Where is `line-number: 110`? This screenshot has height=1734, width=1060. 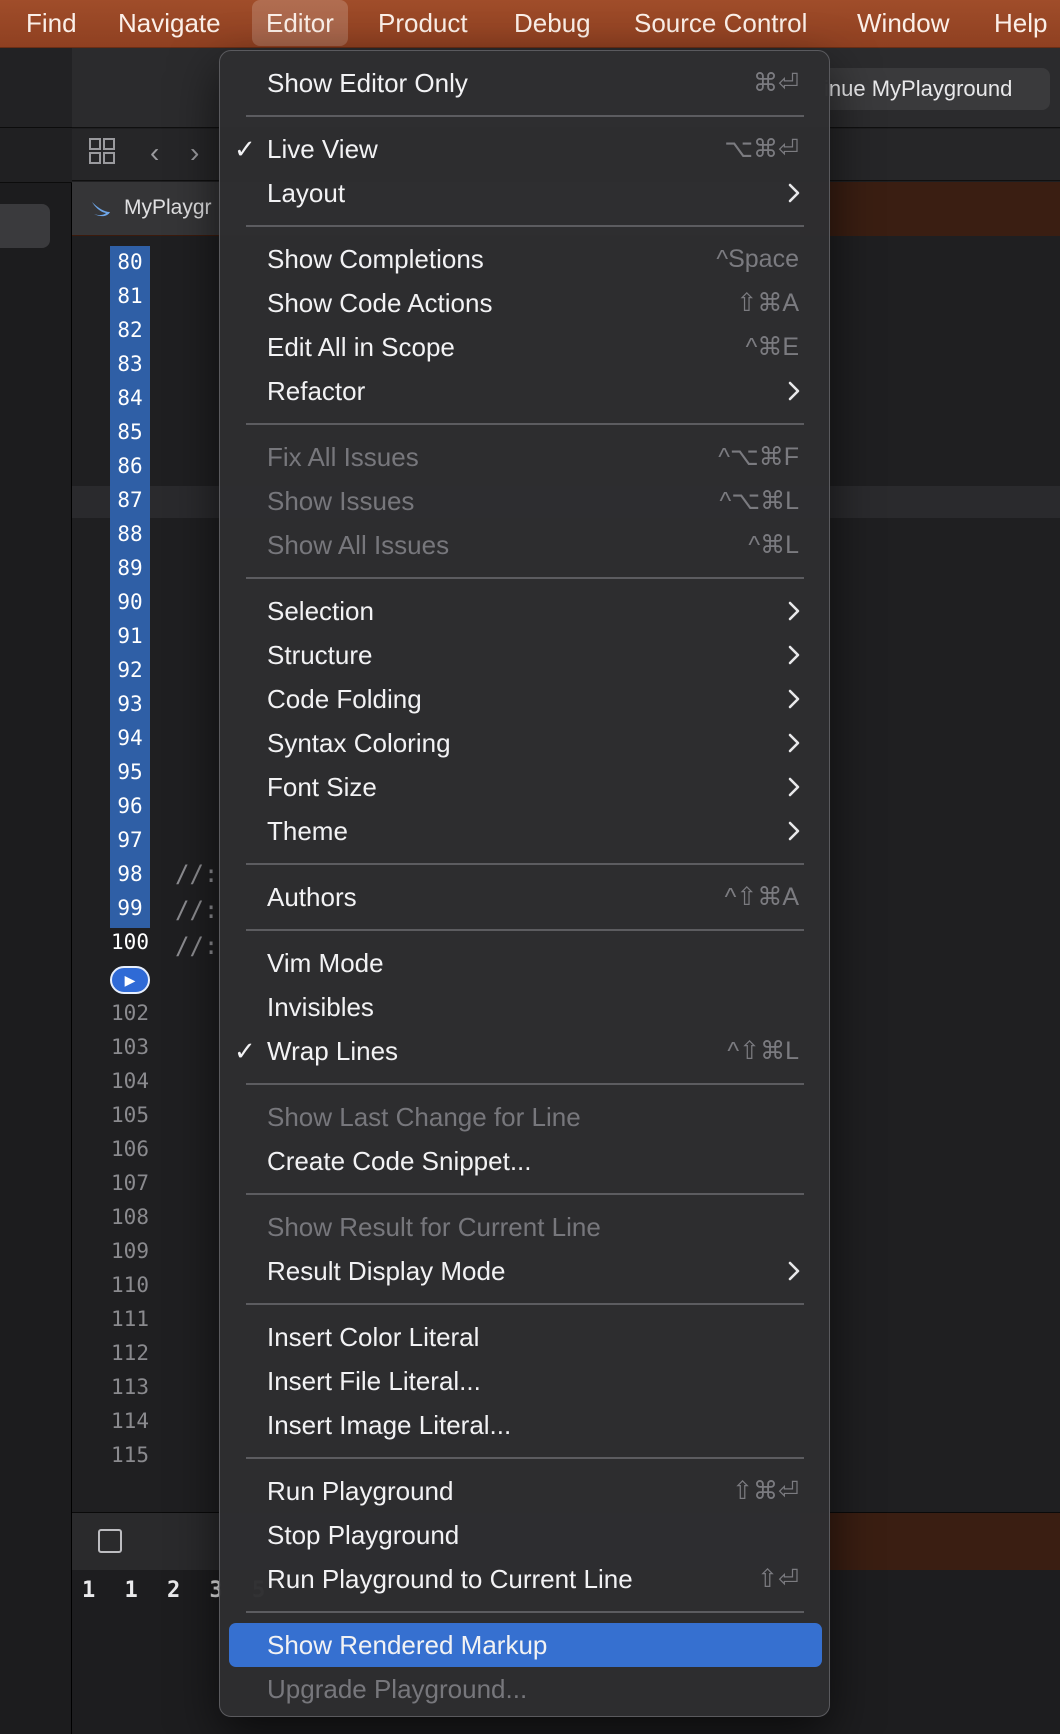 line-number: 110 is located at coordinates (130, 1285).